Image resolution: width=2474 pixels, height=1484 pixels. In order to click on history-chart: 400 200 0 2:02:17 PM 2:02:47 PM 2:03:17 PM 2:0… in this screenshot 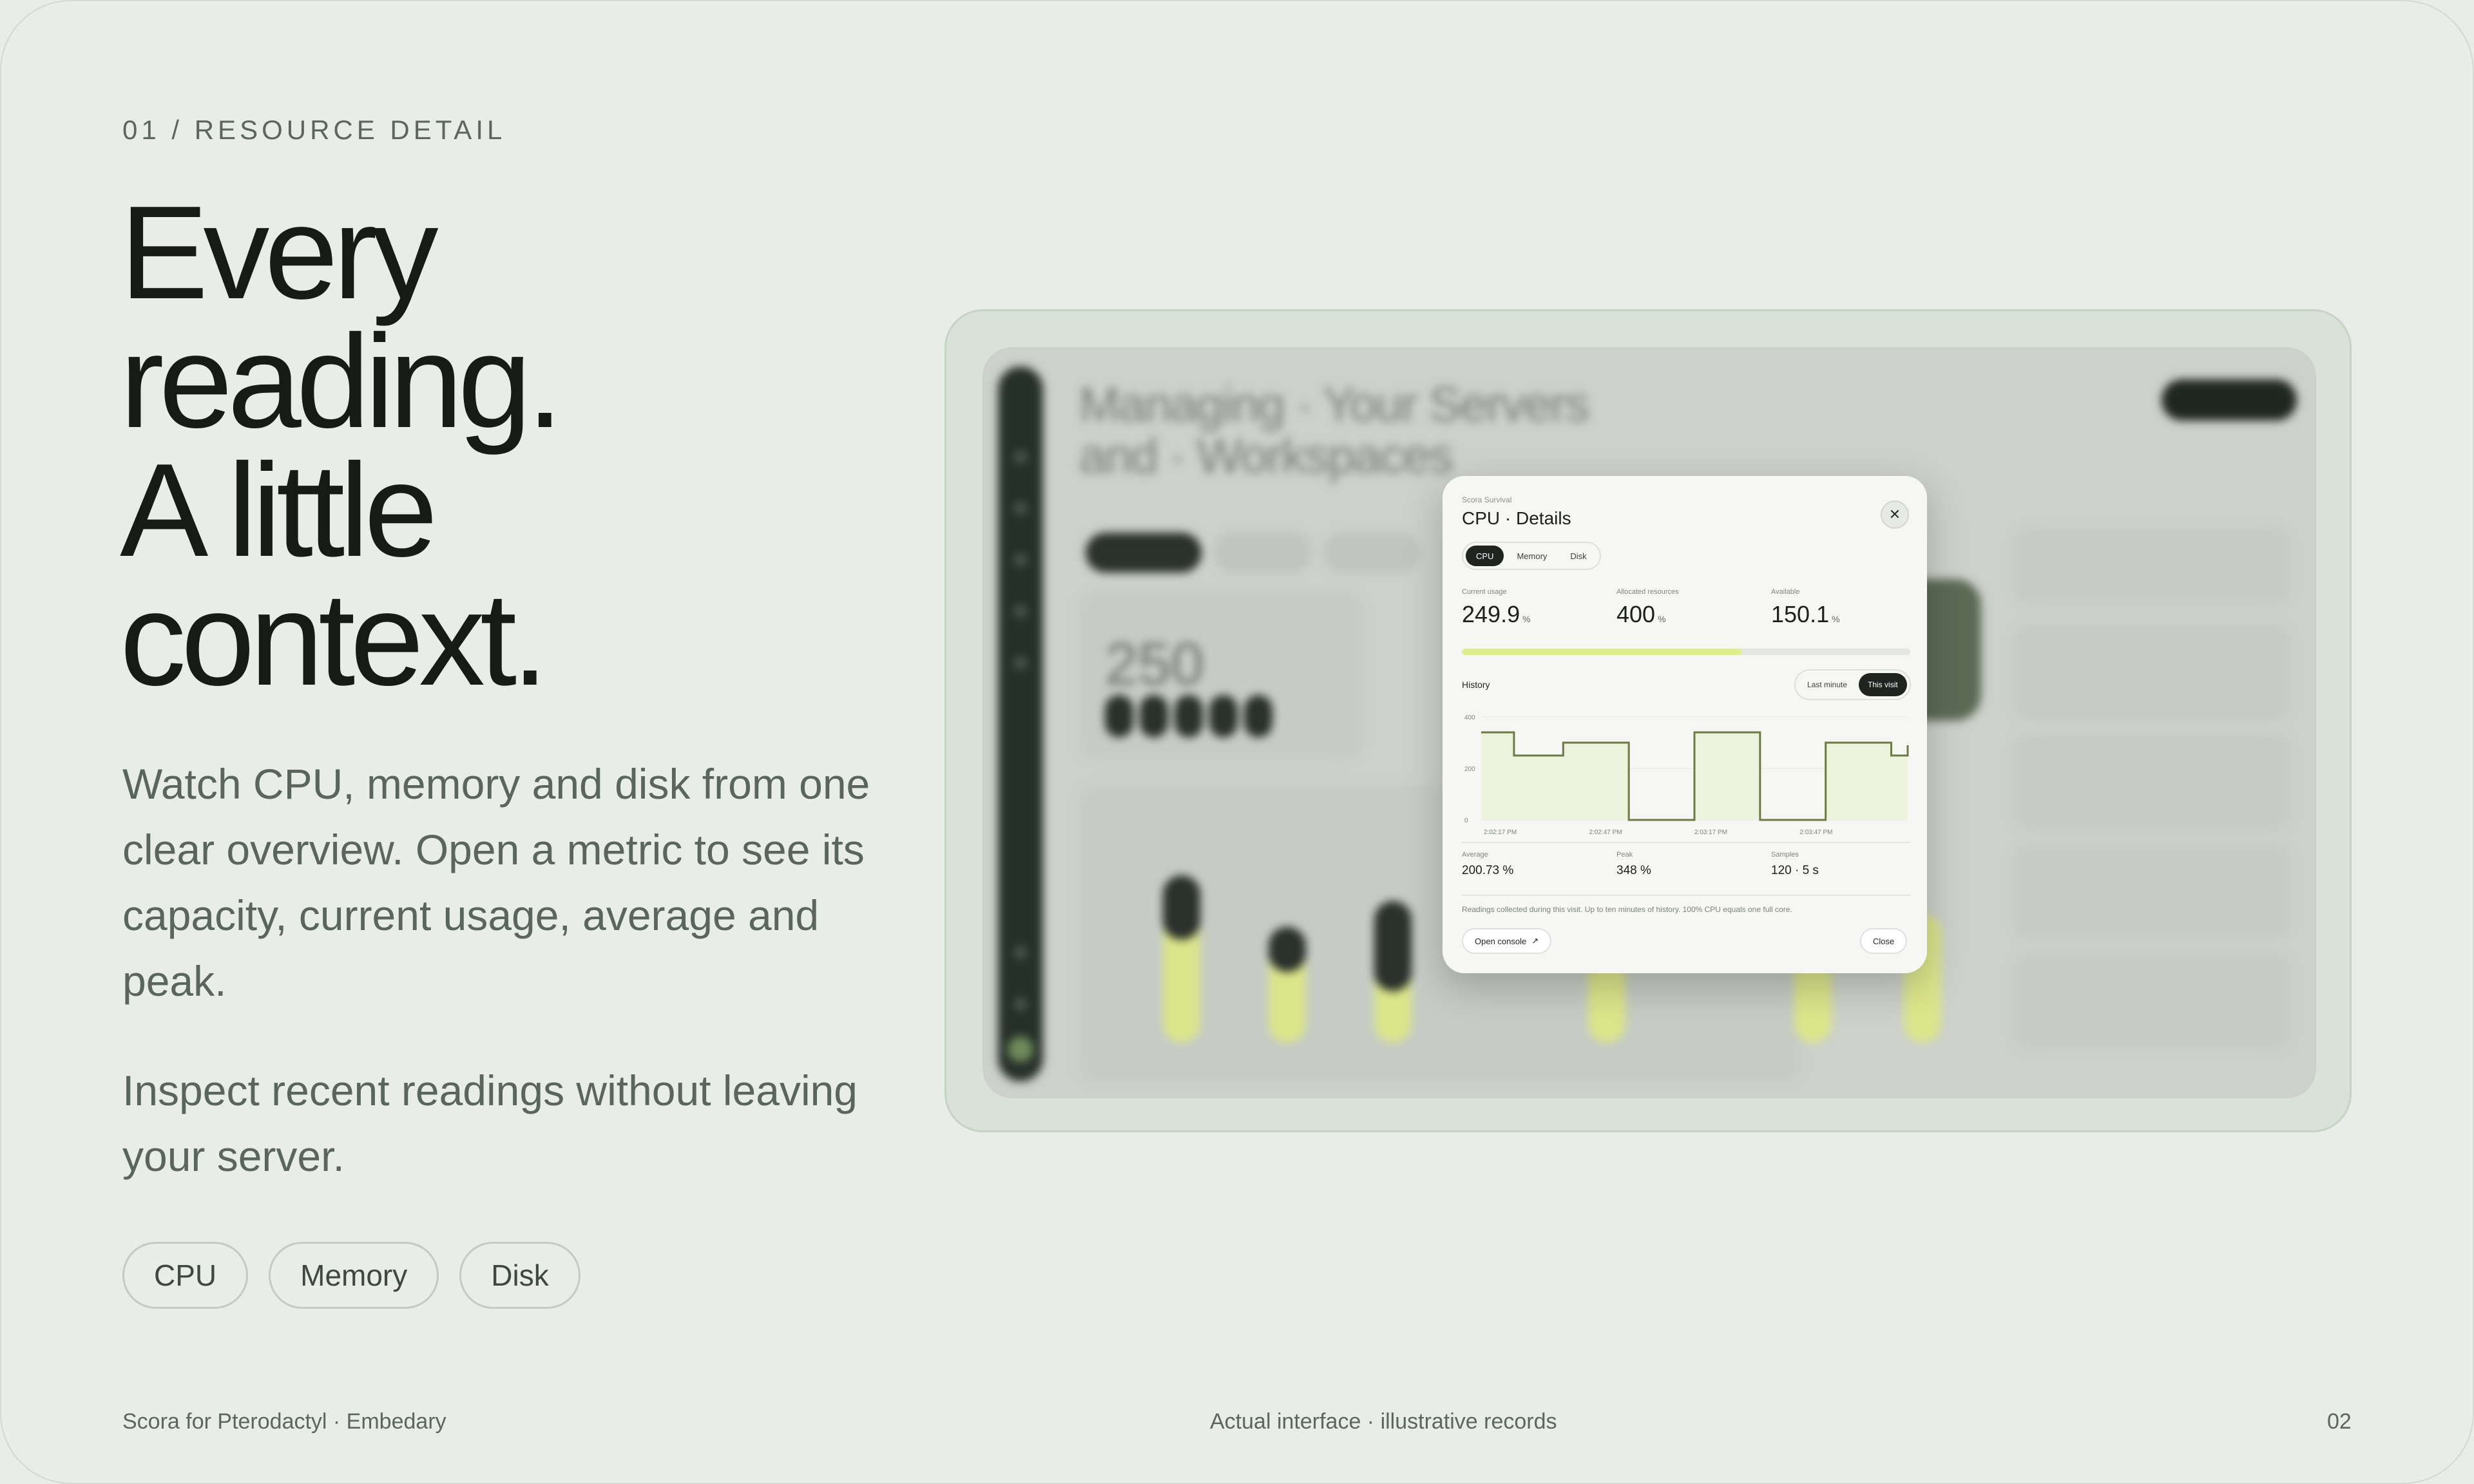, I will do `click(1686, 775)`.